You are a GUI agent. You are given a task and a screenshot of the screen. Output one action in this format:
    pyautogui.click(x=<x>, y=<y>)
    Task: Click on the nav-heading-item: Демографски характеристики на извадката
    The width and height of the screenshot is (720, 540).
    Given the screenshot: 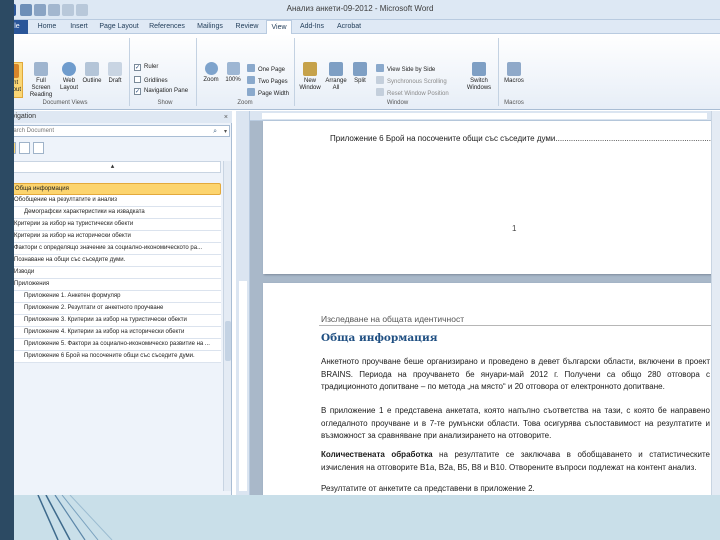 What is the action you would take?
    pyautogui.click(x=112, y=213)
    